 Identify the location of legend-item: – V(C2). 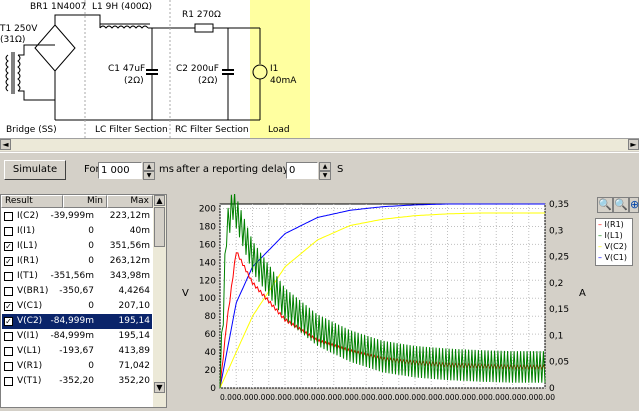
(612, 246).